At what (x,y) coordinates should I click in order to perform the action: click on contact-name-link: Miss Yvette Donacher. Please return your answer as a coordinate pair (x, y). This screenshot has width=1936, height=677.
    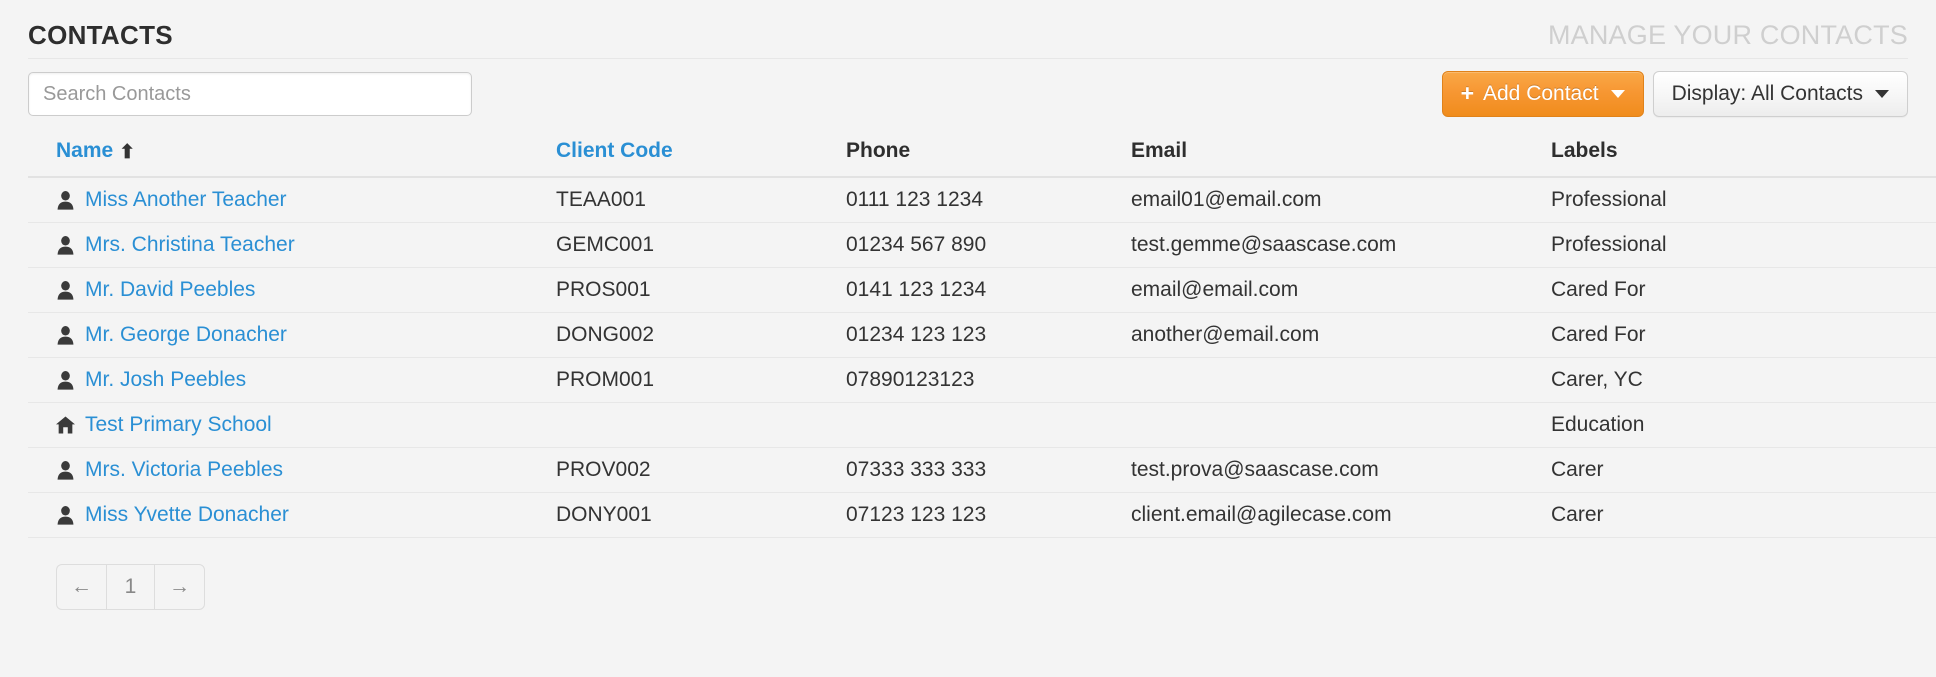
    Looking at the image, I should click on (187, 515).